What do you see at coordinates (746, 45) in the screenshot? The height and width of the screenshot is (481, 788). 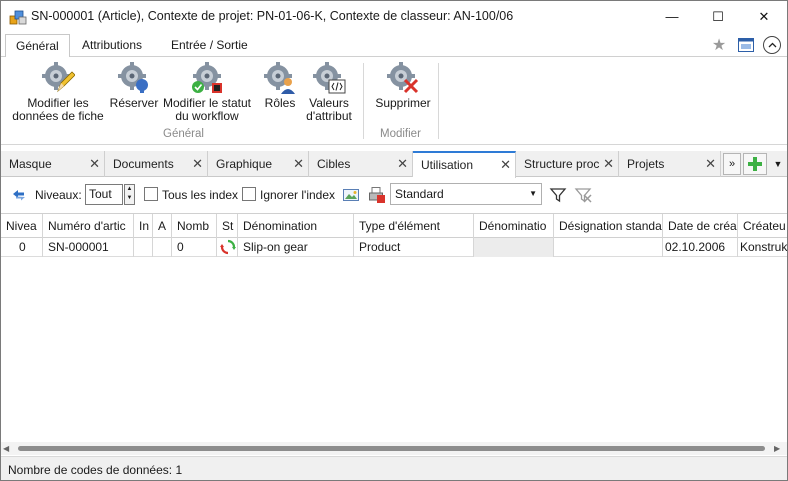 I see `window-layout-icon` at bounding box center [746, 45].